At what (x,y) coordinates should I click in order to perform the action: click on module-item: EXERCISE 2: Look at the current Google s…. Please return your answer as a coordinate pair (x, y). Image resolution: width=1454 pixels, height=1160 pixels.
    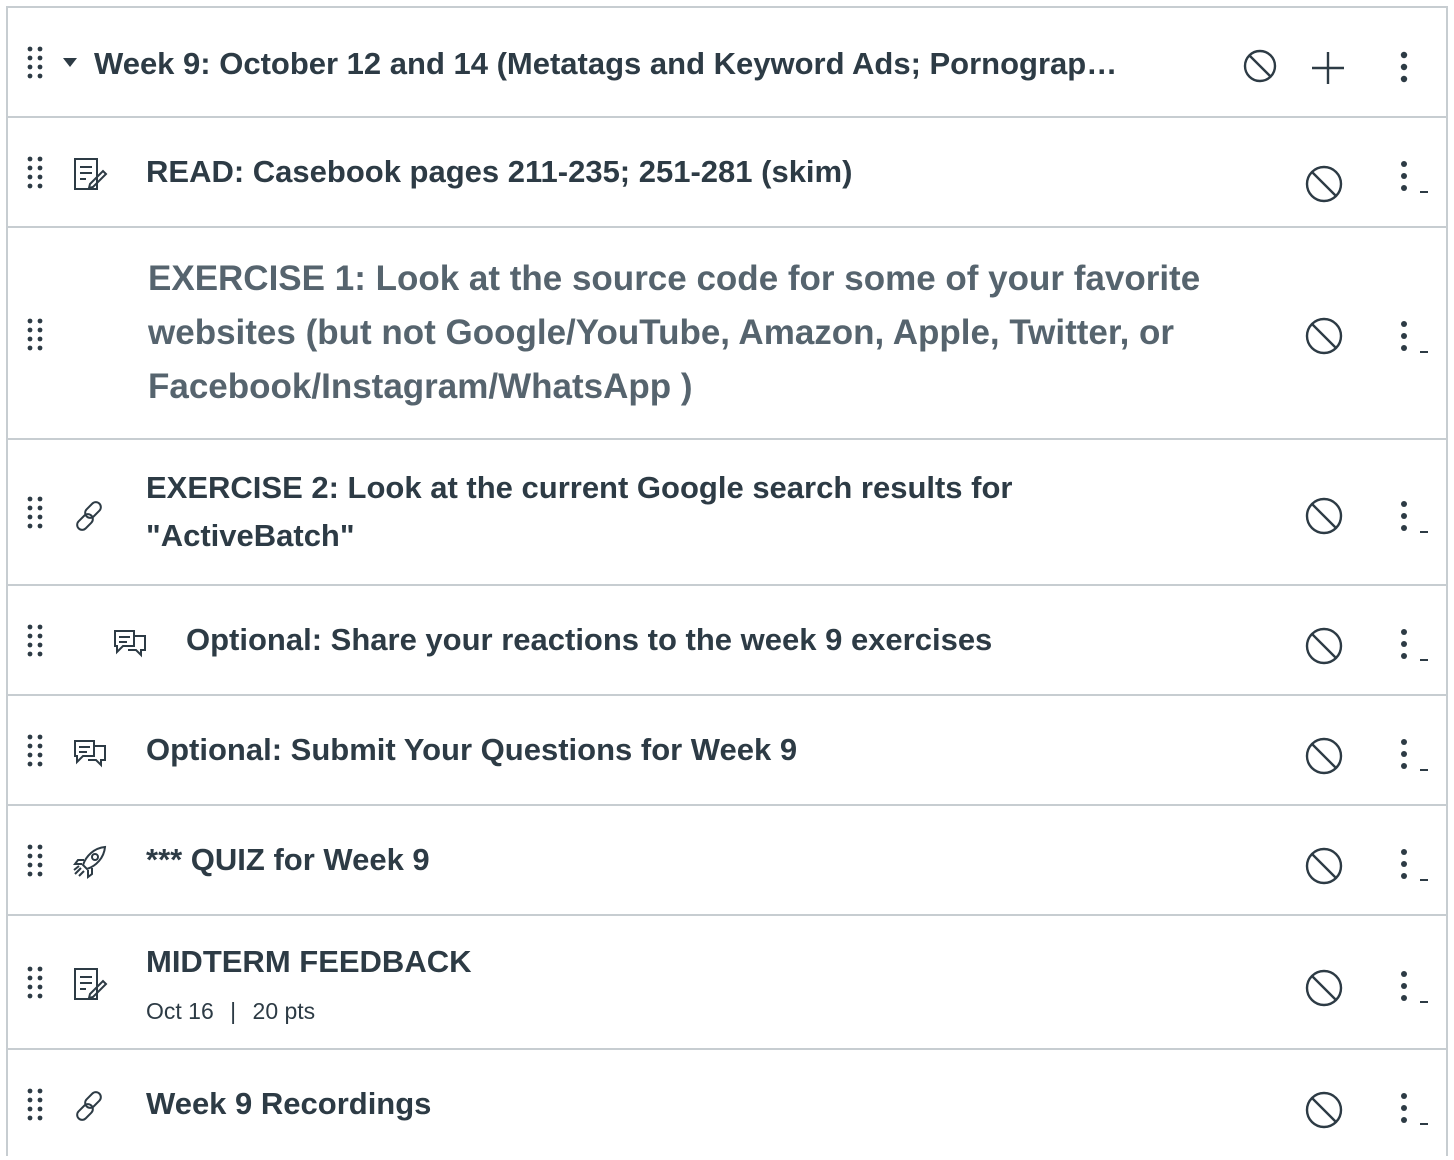
    Looking at the image, I should click on (727, 513).